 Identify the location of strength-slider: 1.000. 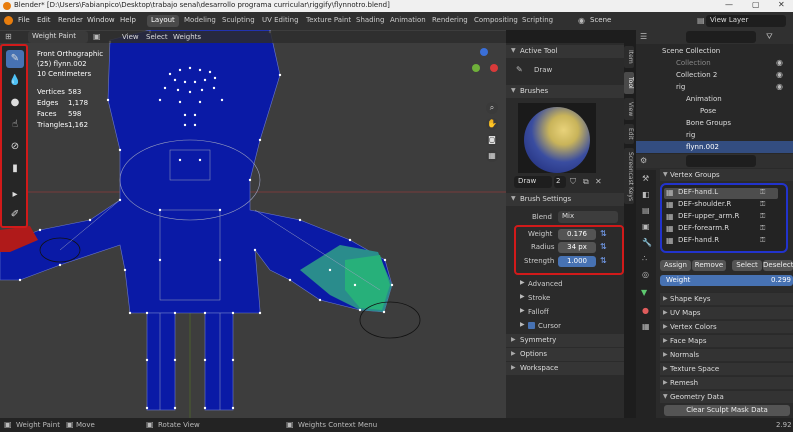
(577, 261).